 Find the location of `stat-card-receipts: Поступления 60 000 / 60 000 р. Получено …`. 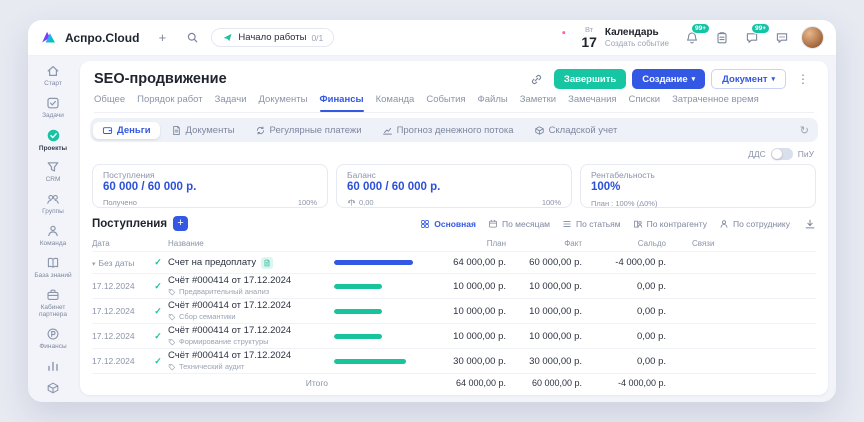

stat-card-receipts: Поступления 60 000 / 60 000 р. Получено … is located at coordinates (210, 186).